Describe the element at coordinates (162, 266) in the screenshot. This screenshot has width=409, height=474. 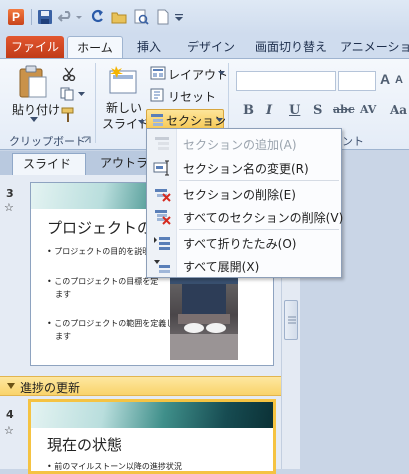
I see `expand-all-icon` at that location.